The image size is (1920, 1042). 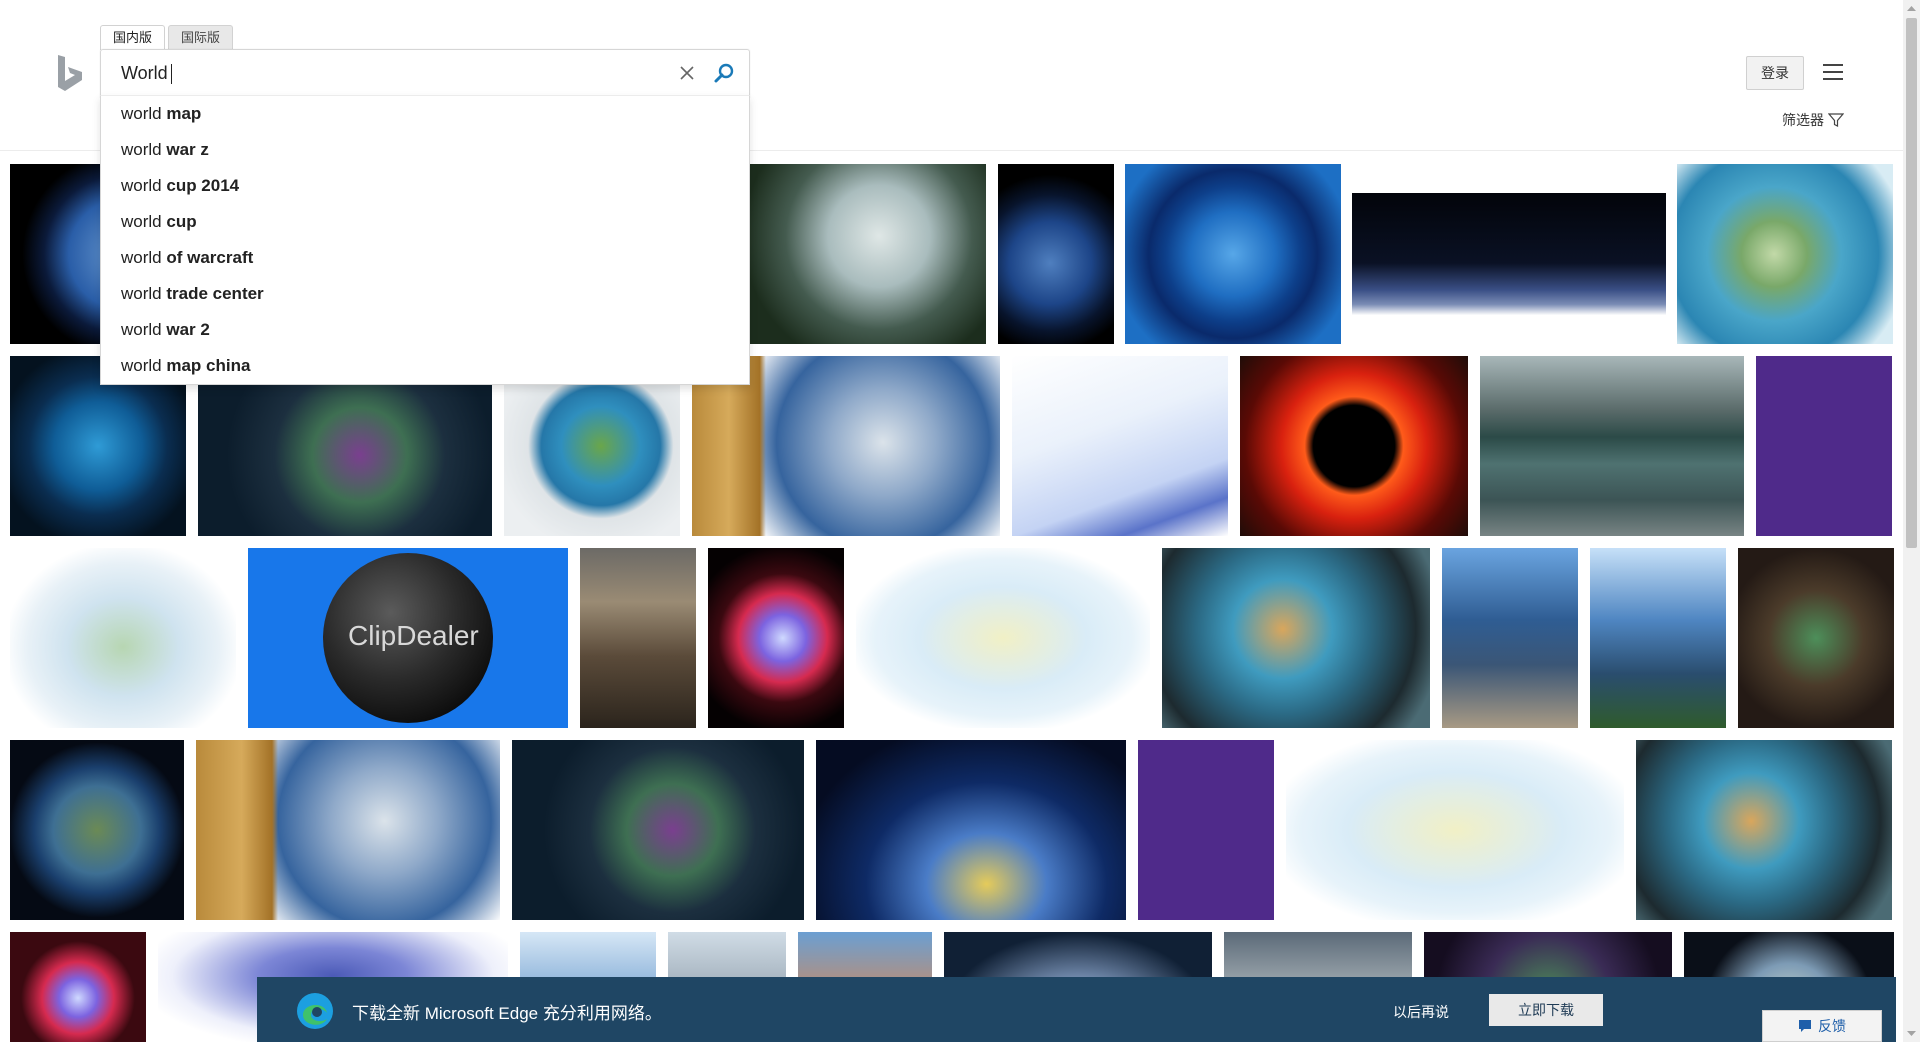 I want to click on download-now-button: 立即下载, so click(x=1546, y=1010).